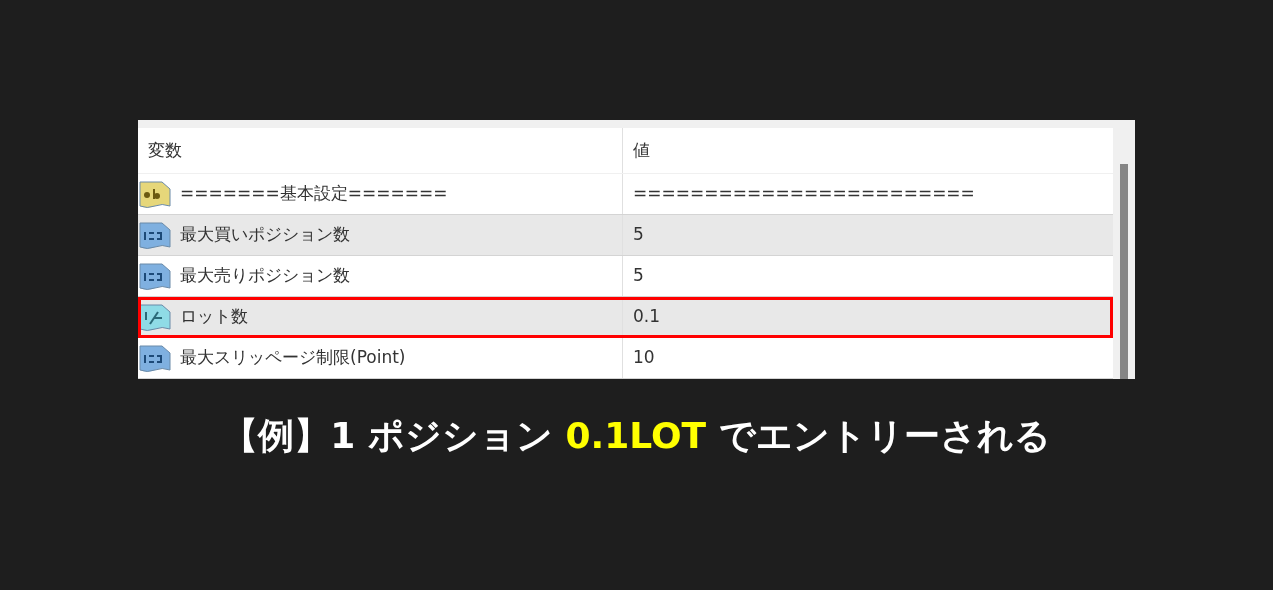 This screenshot has height=590, width=1273. What do you see at coordinates (625, 194) in the screenshot?
I see `table-row: =======基本設定======= ========================` at bounding box center [625, 194].